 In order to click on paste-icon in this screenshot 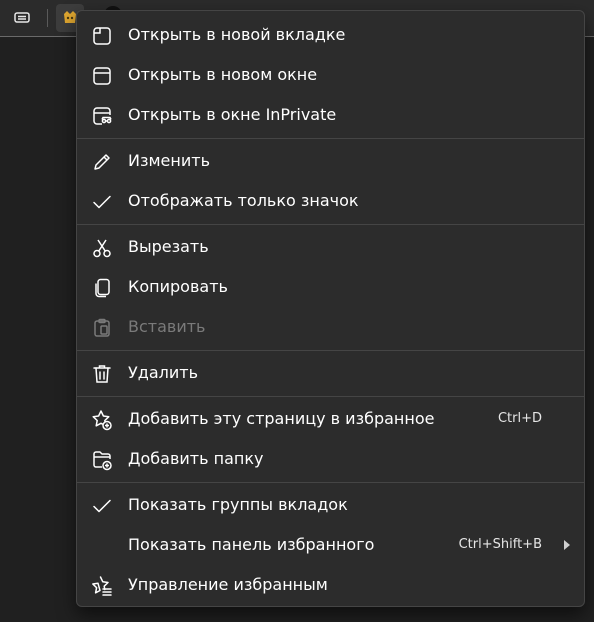, I will do `click(102, 328)`.